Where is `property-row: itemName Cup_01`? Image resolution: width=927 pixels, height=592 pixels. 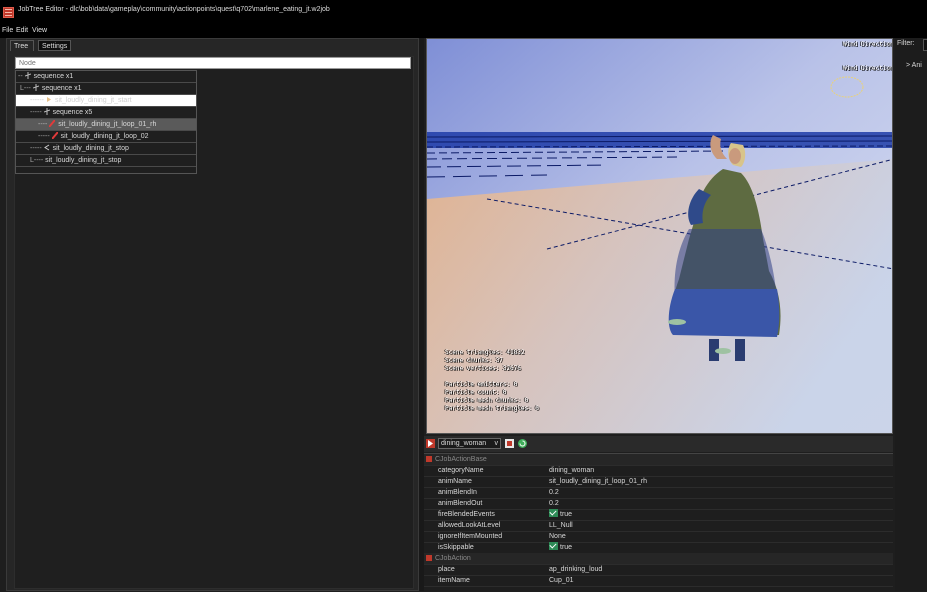 property-row: itemName Cup_01 is located at coordinates (658, 581).